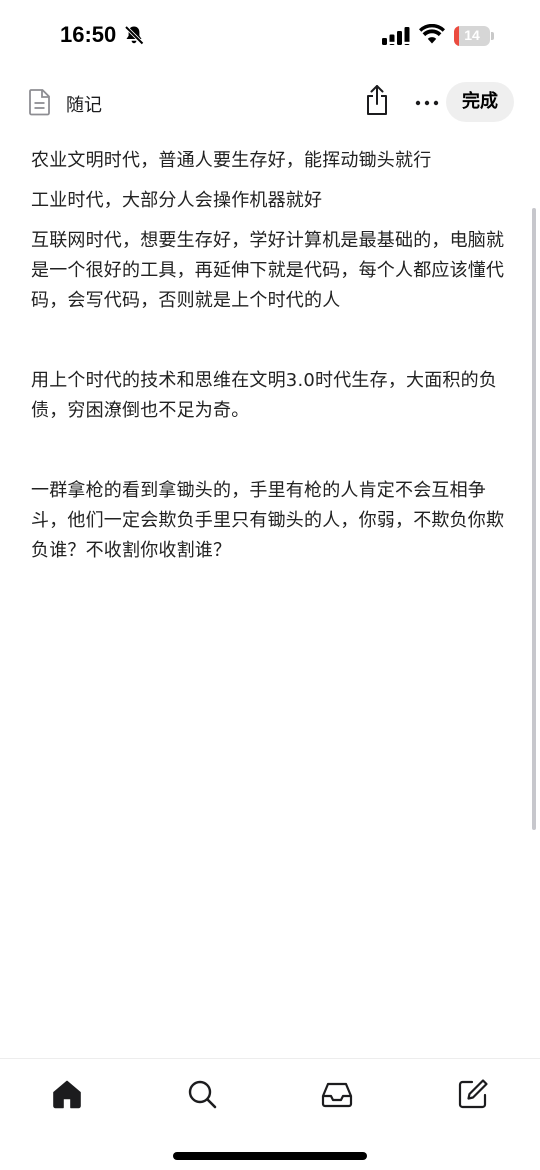  Describe the element at coordinates (534, 519) in the screenshot. I see `scrollbar` at that location.